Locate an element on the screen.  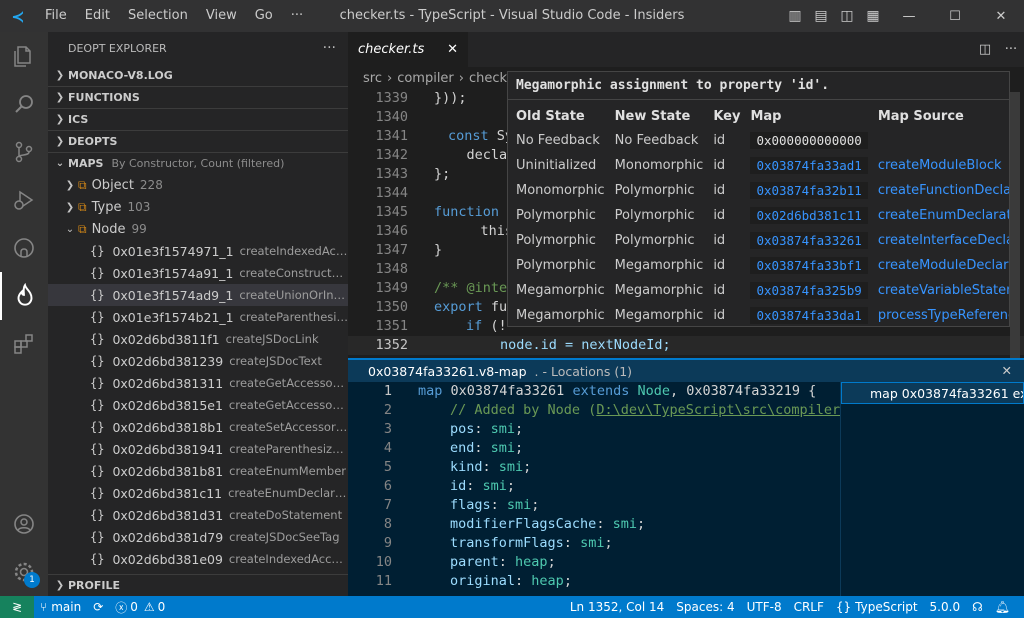
toggle-sidebar-icon: ▥ is located at coordinates (795, 16).